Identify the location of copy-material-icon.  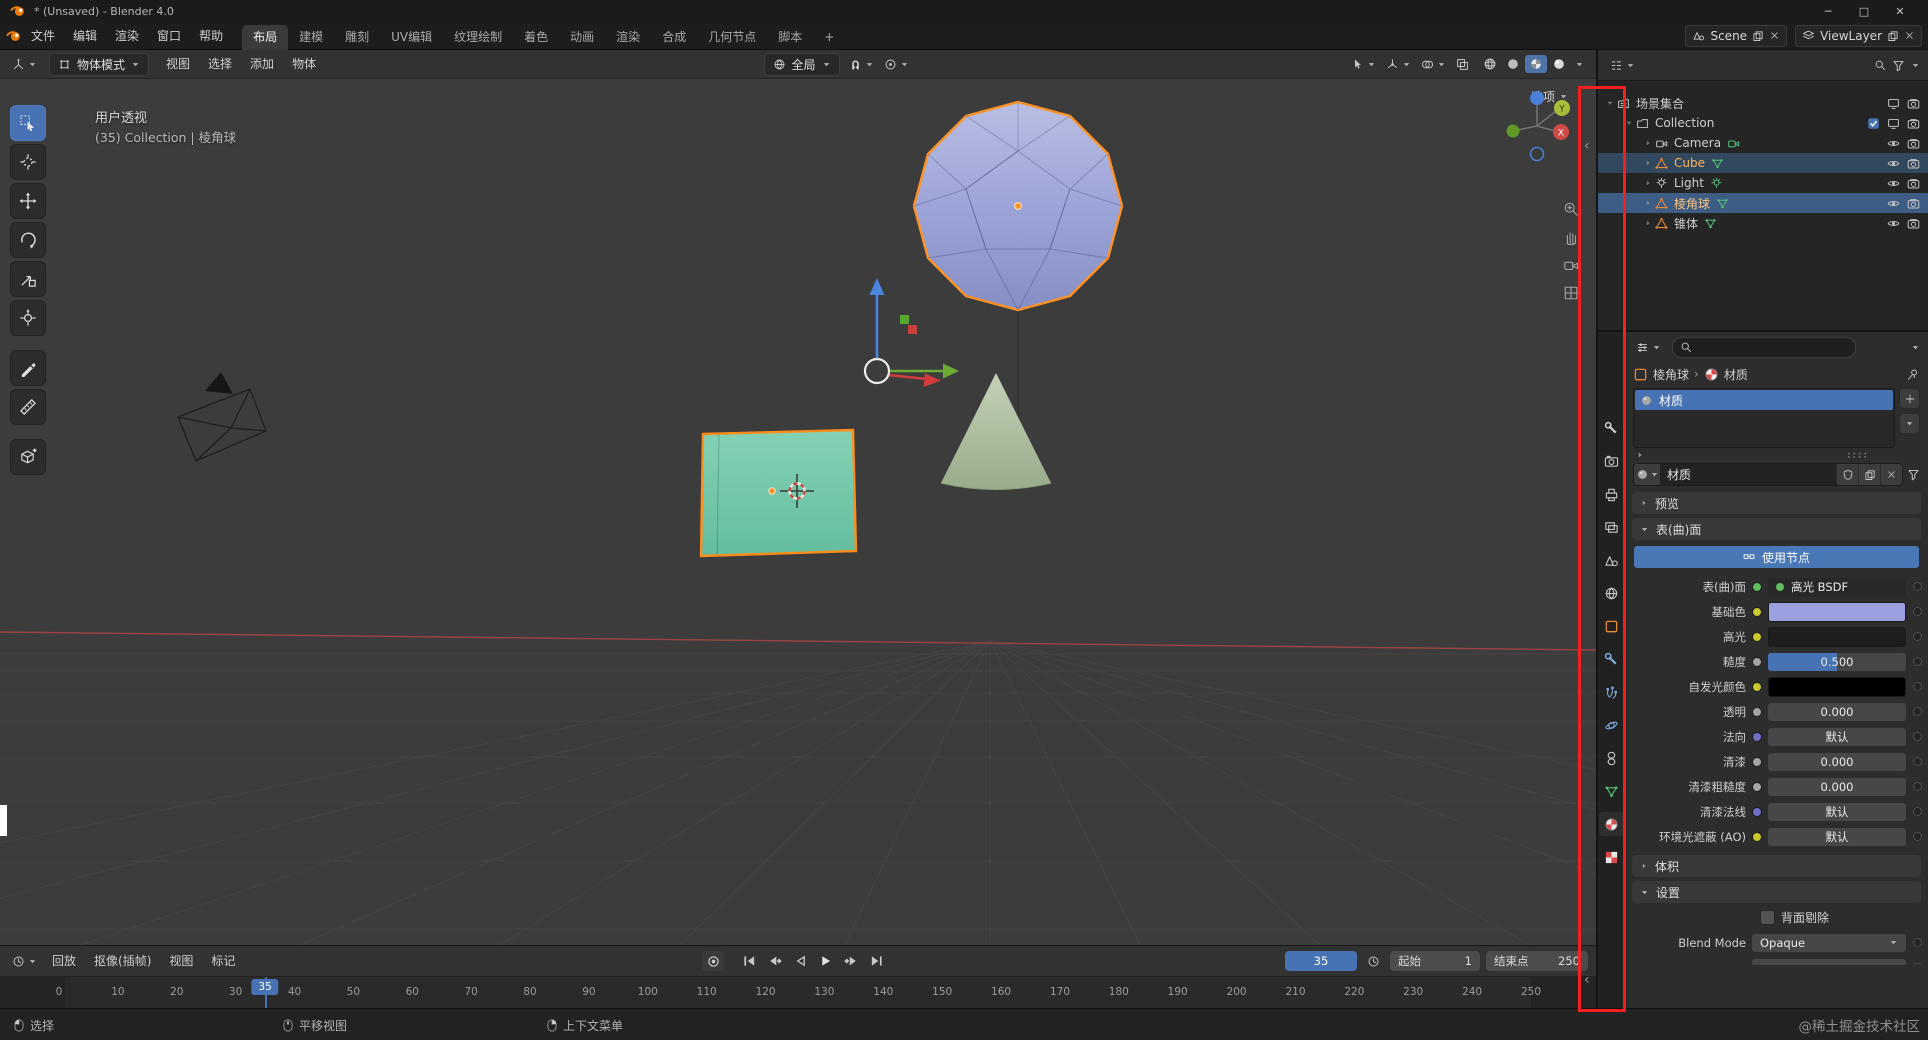
(1869, 474).